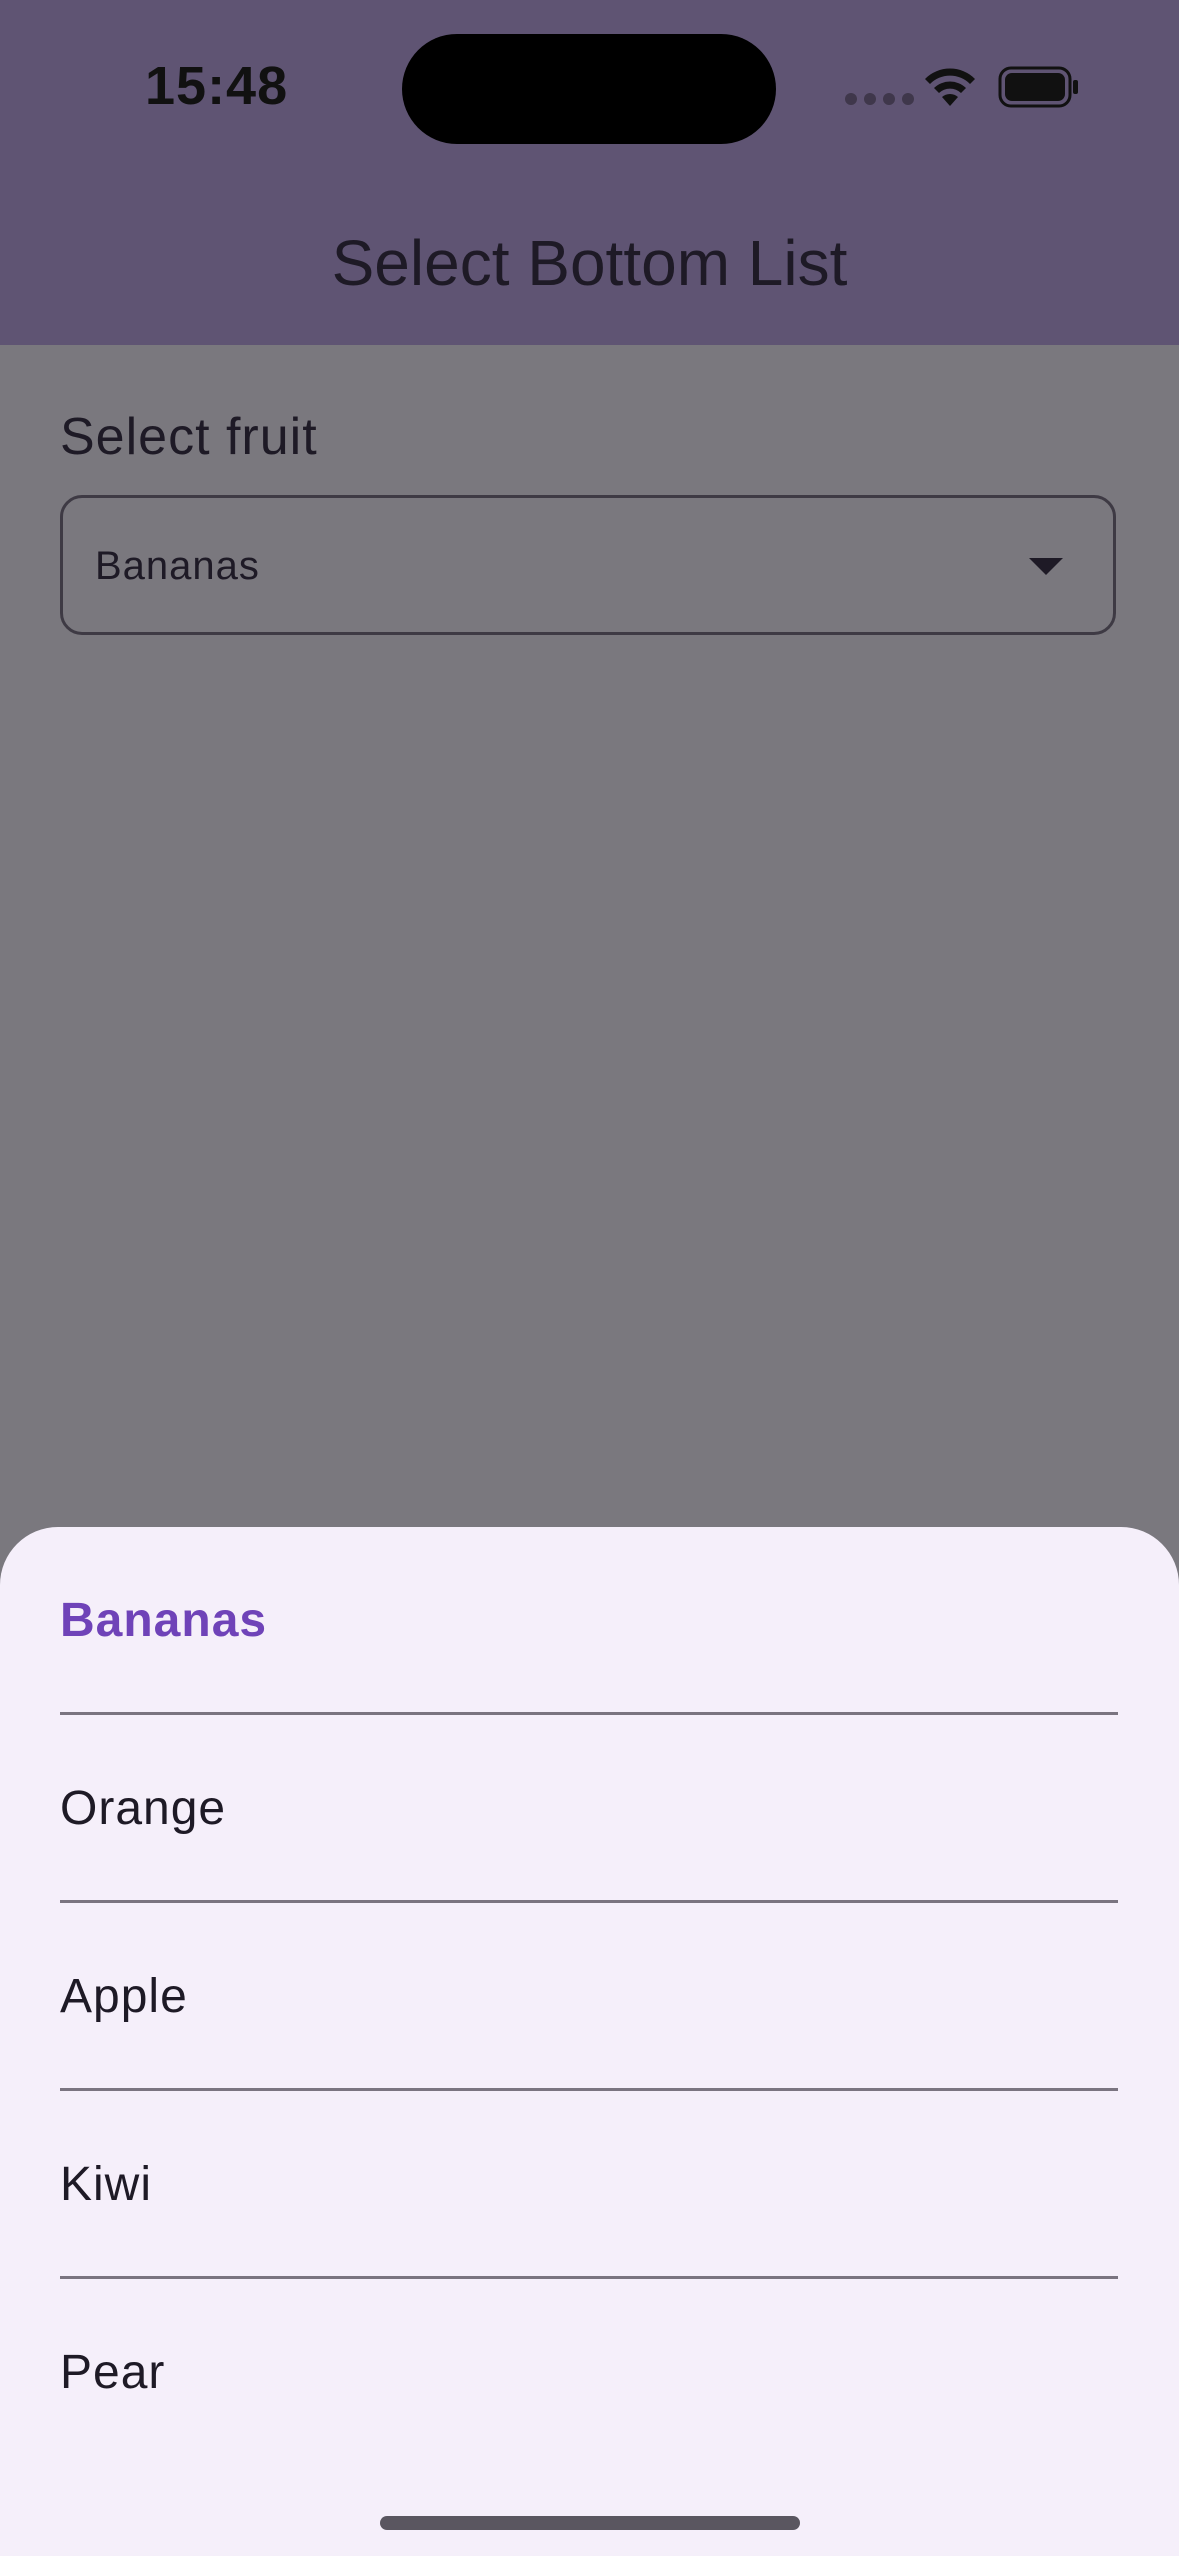 This screenshot has width=1179, height=2556. Describe the element at coordinates (124, 1996) in the screenshot. I see `sheet-item-label: Apple` at that location.